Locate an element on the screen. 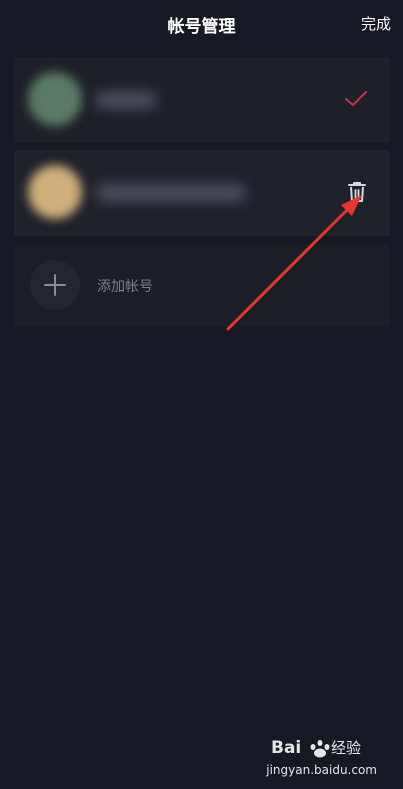  add-account-row: 添加帐号 is located at coordinates (202, 286).